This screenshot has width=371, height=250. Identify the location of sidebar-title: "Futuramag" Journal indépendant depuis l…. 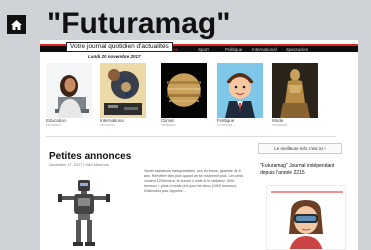
(297, 169).